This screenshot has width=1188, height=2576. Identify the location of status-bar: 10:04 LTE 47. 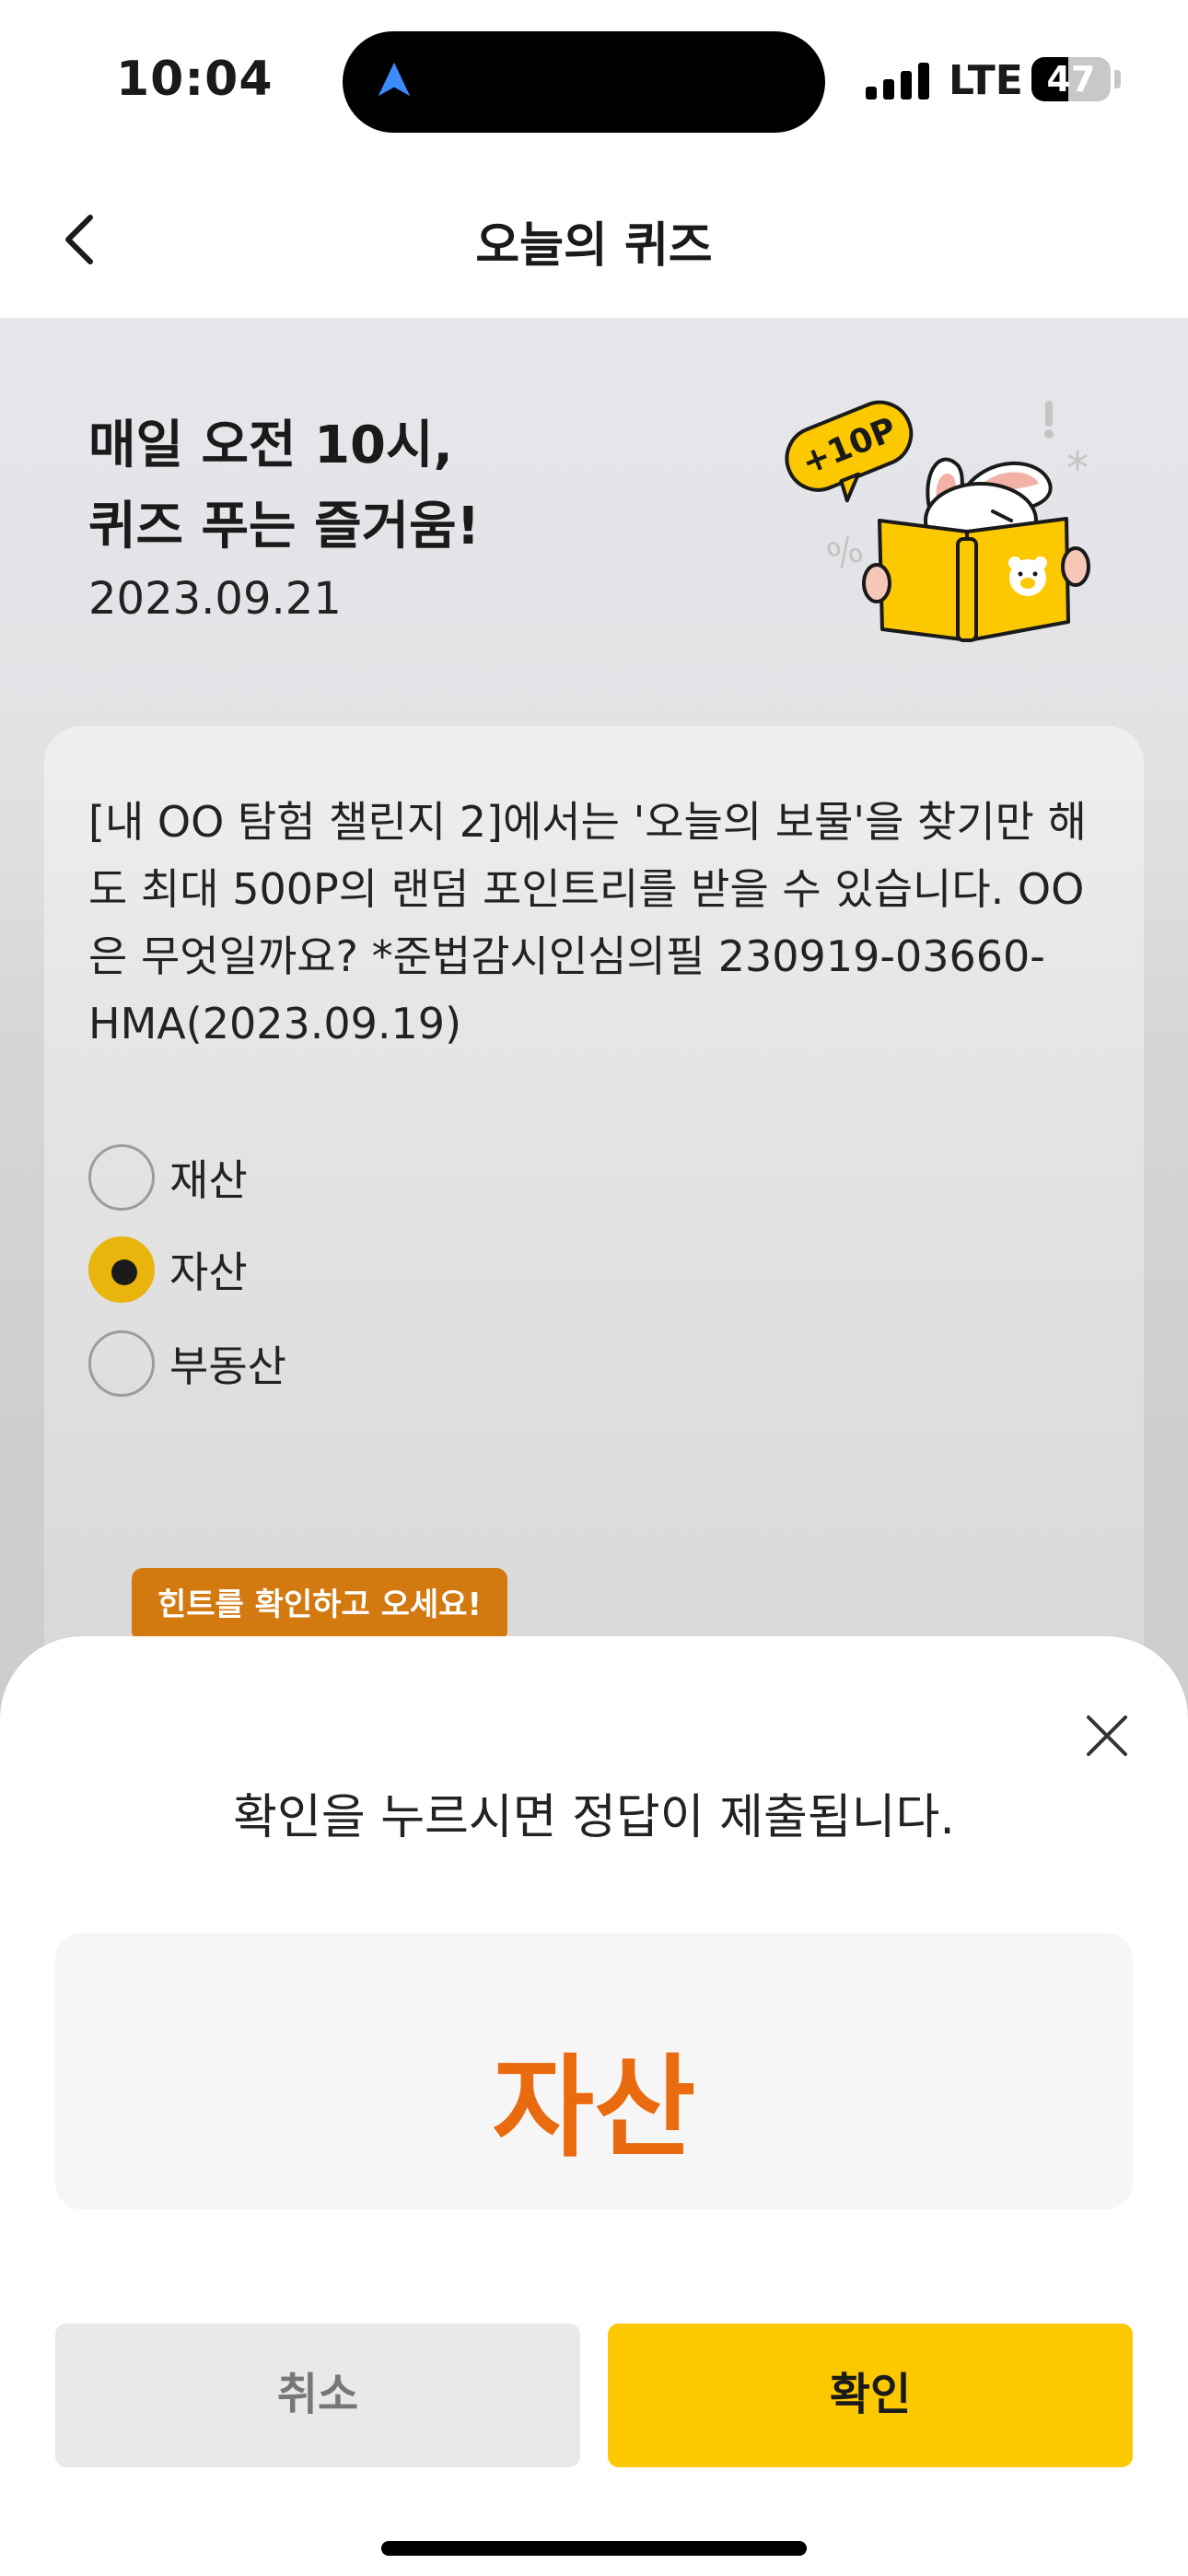
(594, 78).